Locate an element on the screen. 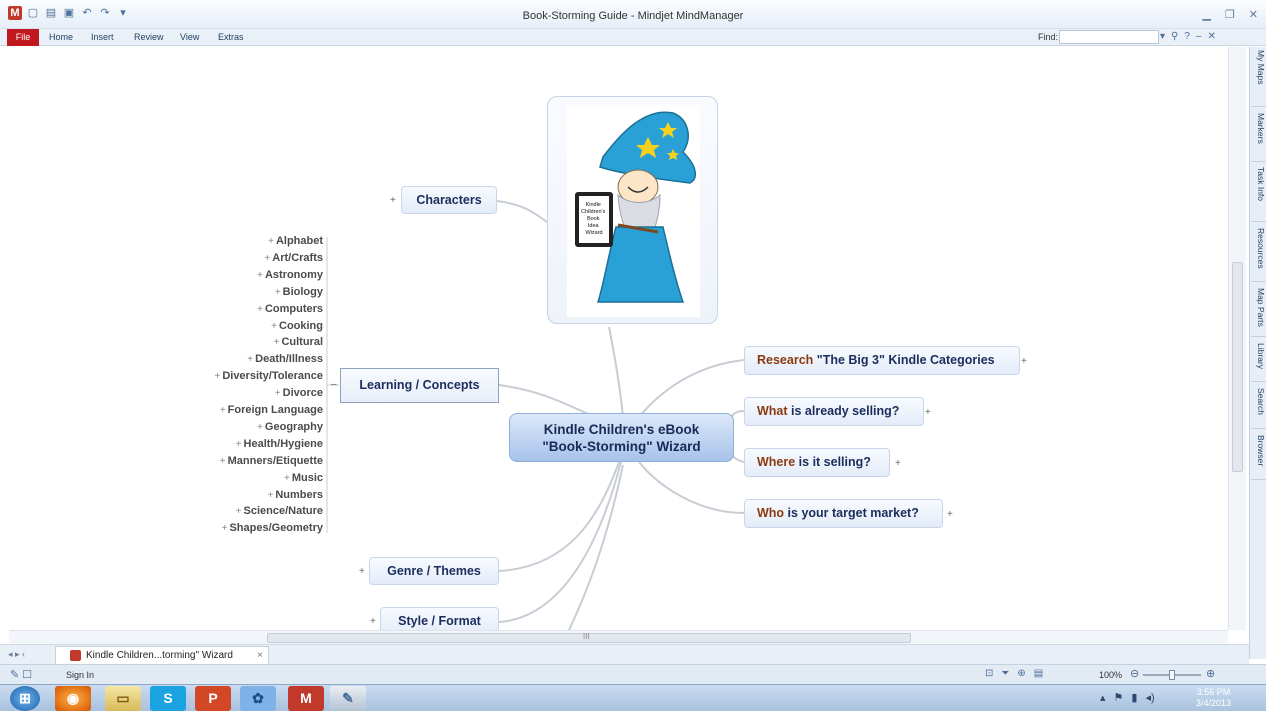  topic-what-selling: What is already selling? is located at coordinates (834, 411).